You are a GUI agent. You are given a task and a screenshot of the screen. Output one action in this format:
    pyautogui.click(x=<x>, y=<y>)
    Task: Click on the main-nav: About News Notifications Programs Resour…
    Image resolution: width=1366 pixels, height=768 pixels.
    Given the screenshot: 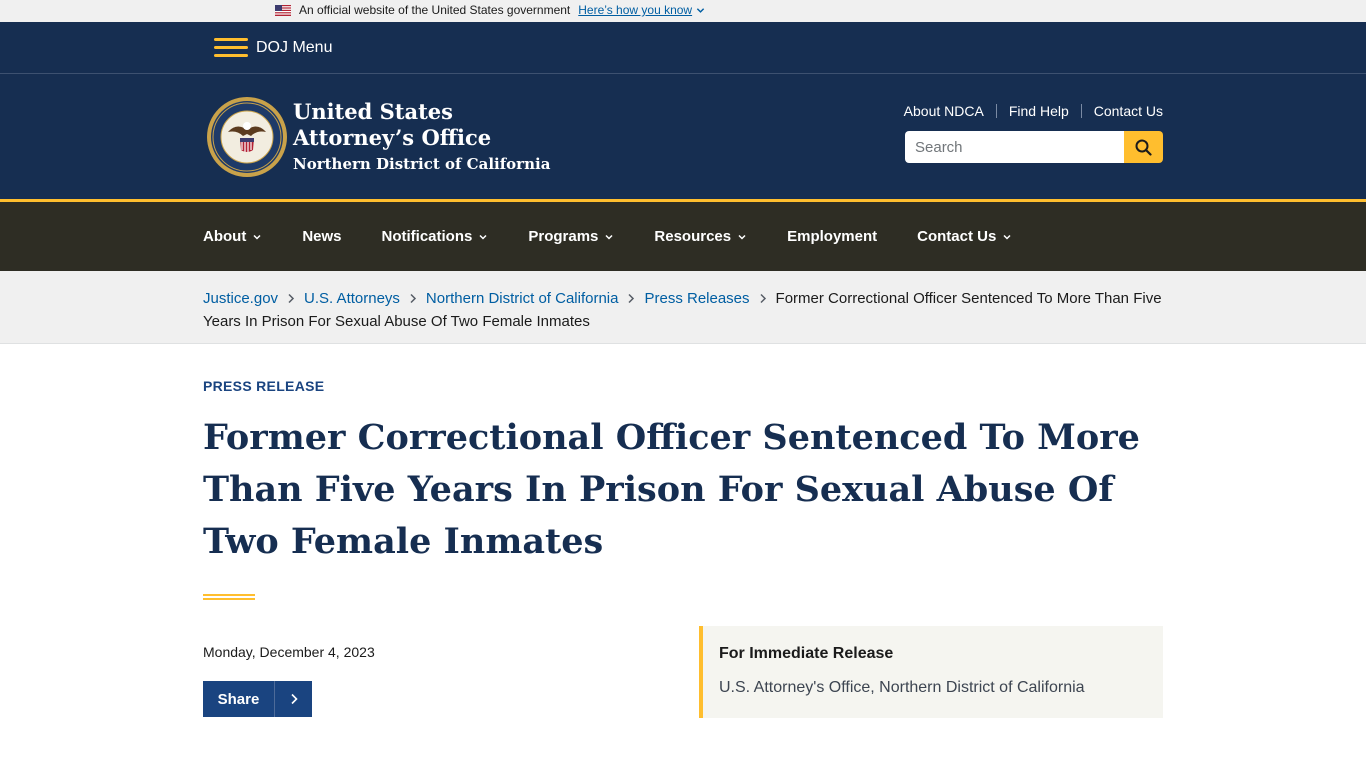 What is the action you would take?
    pyautogui.click(x=683, y=235)
    